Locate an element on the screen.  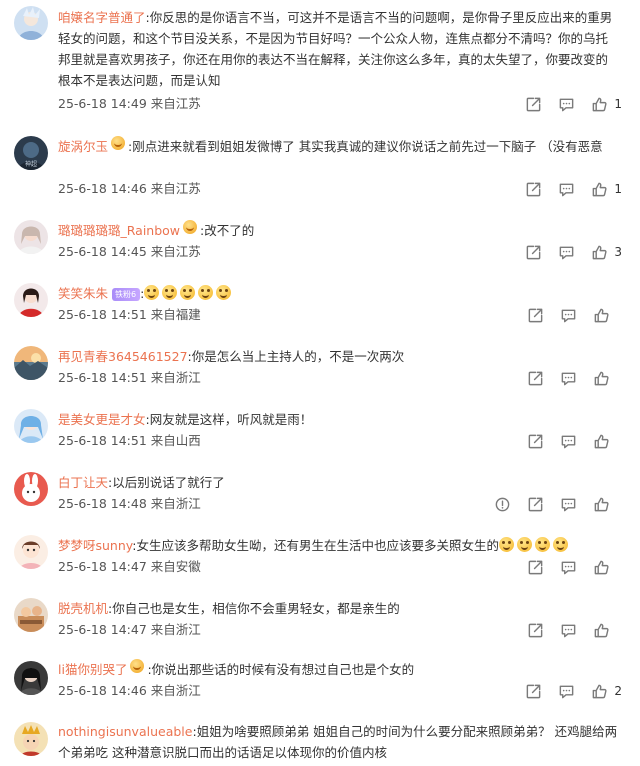
comment-item: 笑笑朱朱 铁粉6: 25-6-18 14:51 来自福建 is located at coordinates (320, 304).